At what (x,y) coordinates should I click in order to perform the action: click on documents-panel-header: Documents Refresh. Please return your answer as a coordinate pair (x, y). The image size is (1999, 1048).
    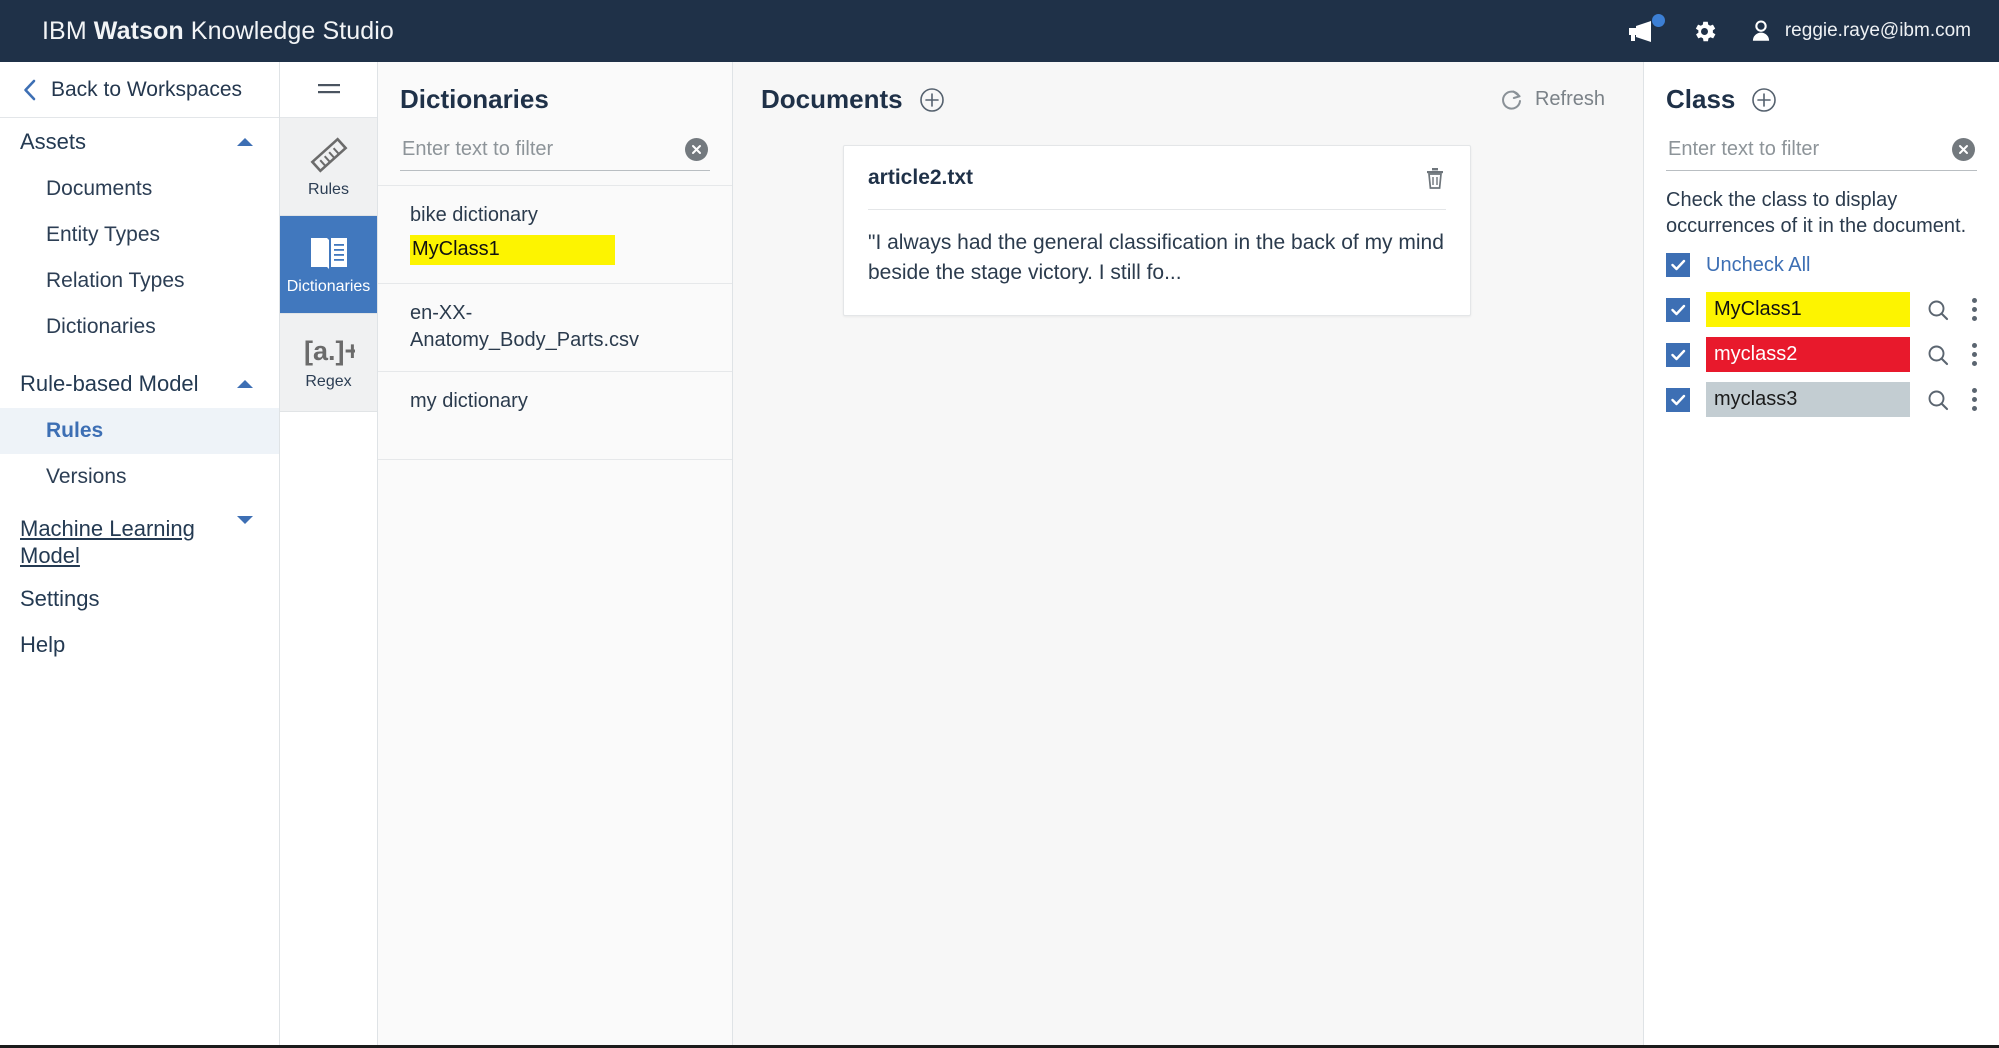
    Looking at the image, I should click on (1188, 95).